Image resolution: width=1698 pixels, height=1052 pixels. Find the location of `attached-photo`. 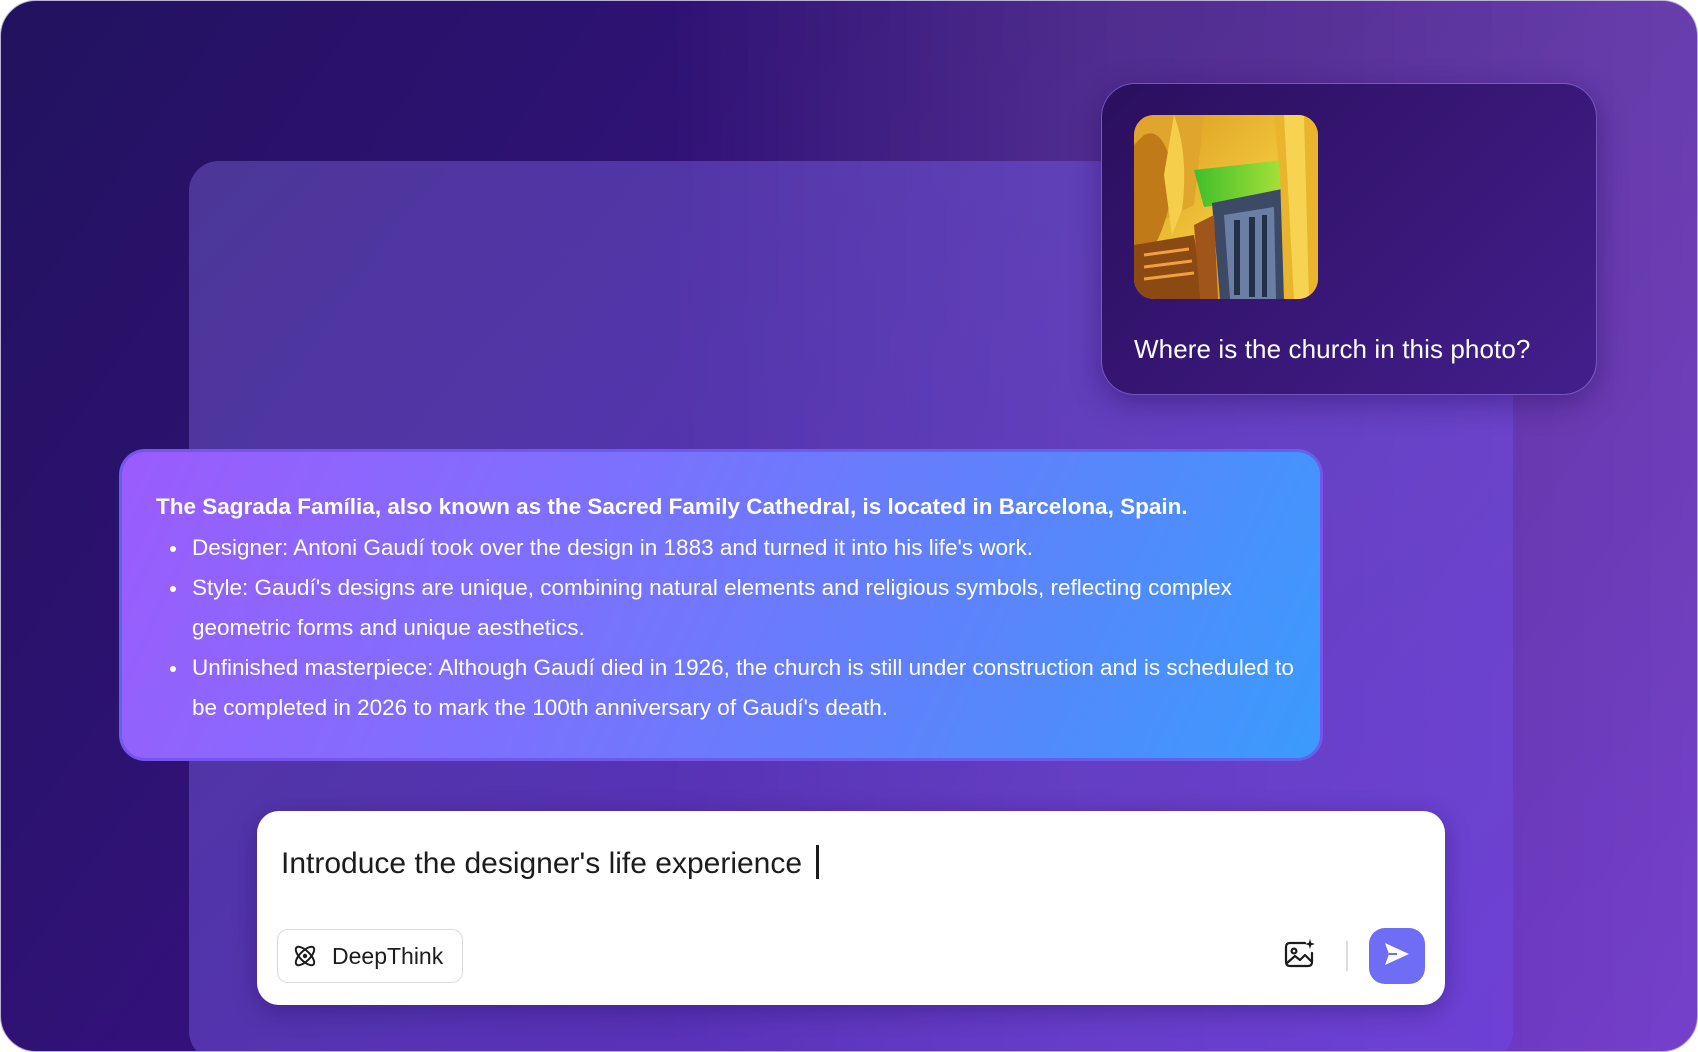

attached-photo is located at coordinates (1226, 207).